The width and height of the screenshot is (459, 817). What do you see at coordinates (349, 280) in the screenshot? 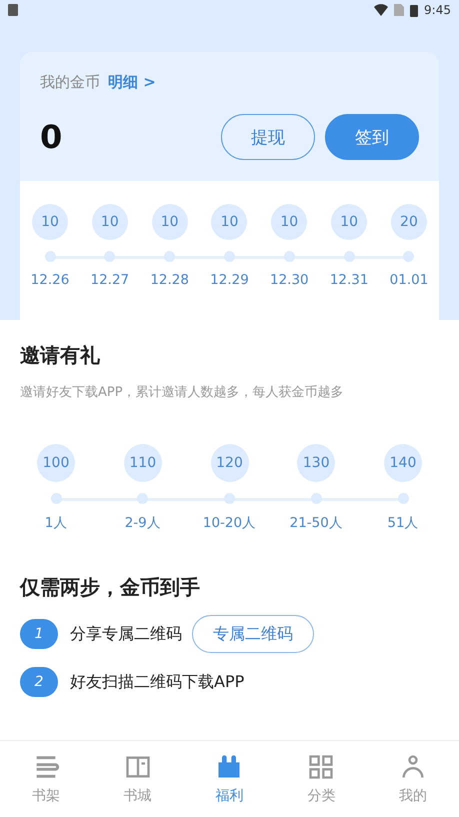
I see `date-label: 12.31` at bounding box center [349, 280].